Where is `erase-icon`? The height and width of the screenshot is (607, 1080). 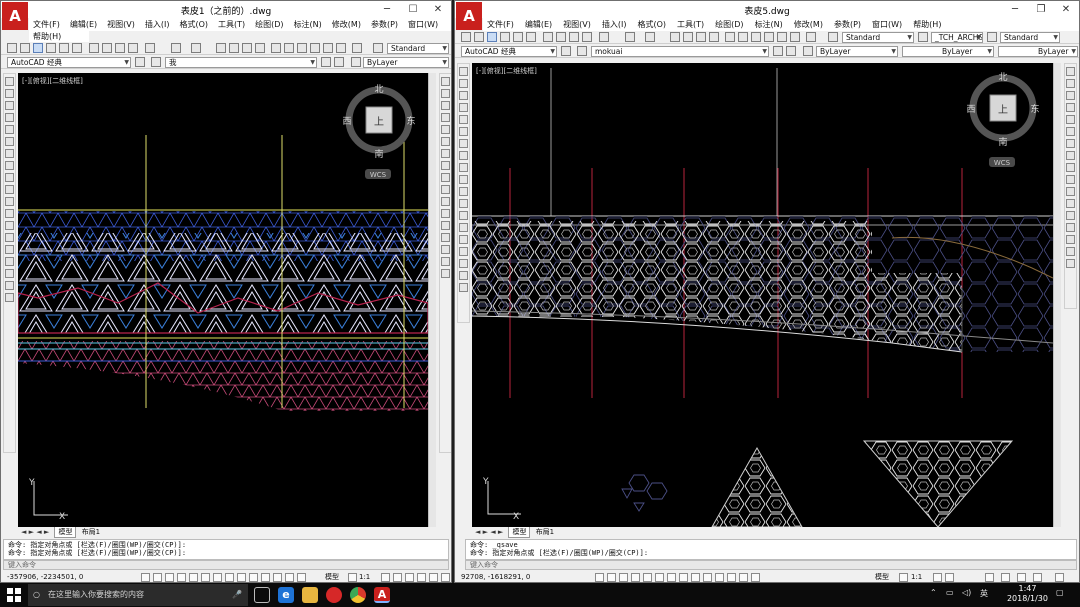
erase-icon is located at coordinates (1070, 71).